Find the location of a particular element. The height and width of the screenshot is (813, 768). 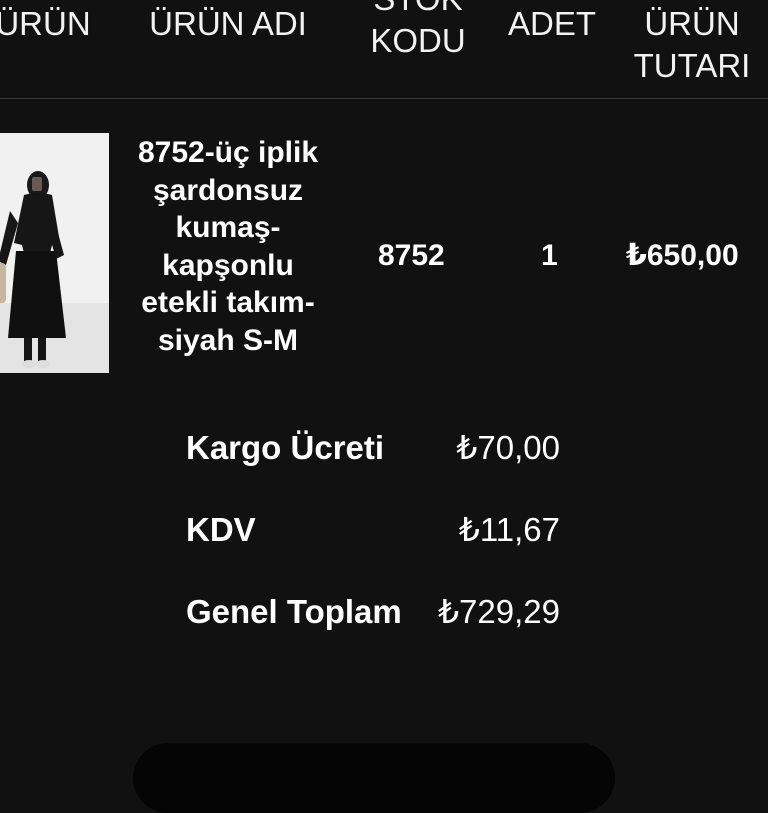

vat-value: ₺11,67 is located at coordinates (509, 529).